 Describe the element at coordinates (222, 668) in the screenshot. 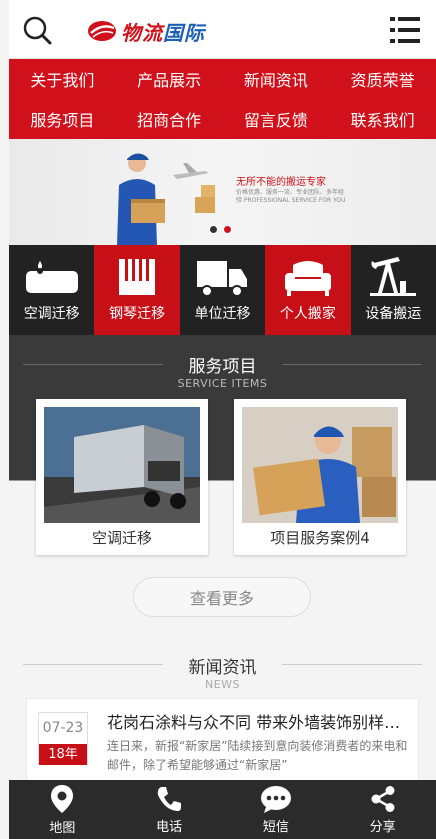

I see `news-title-heading: 新闻资讯` at that location.